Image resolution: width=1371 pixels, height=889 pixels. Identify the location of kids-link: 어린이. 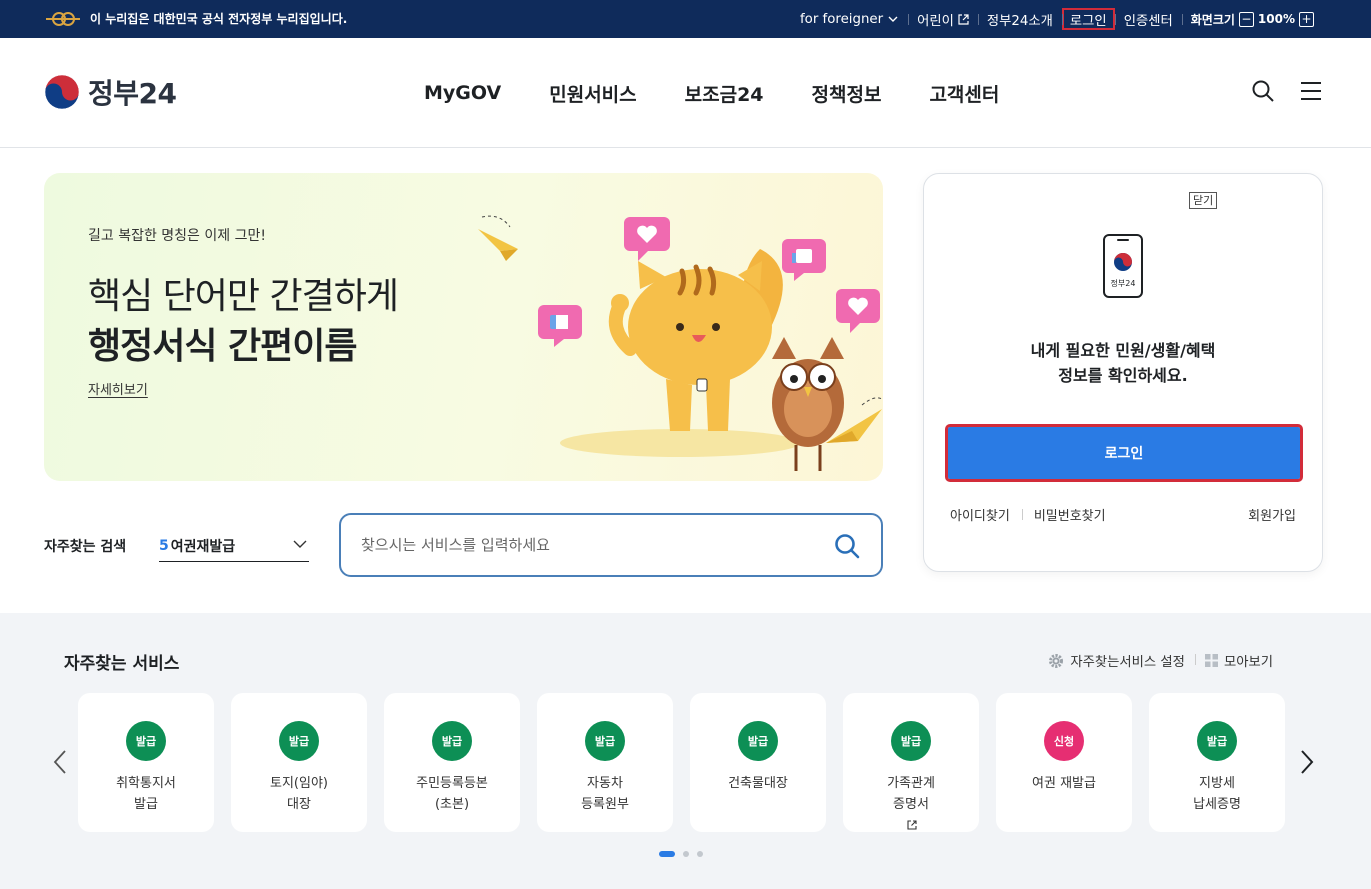
(943, 19).